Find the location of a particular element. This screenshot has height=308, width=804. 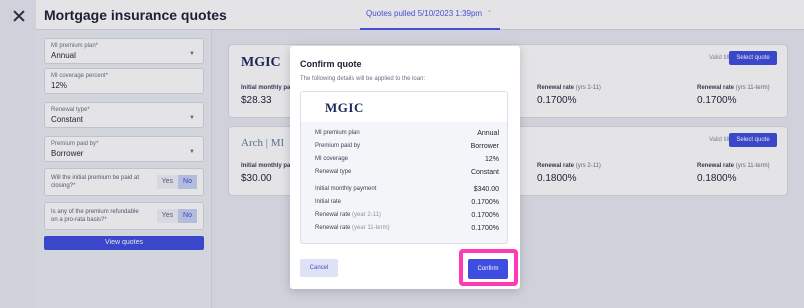

detail-value: $340.00 is located at coordinates (486, 189).